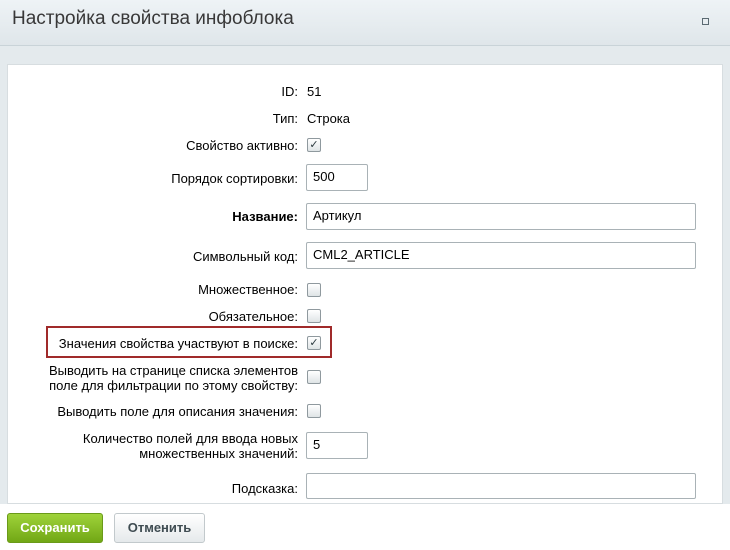 Image resolution: width=730 pixels, height=550 pixels. I want to click on multiple-count-label-line1: Количество полей для ввода новых, so click(190, 438).